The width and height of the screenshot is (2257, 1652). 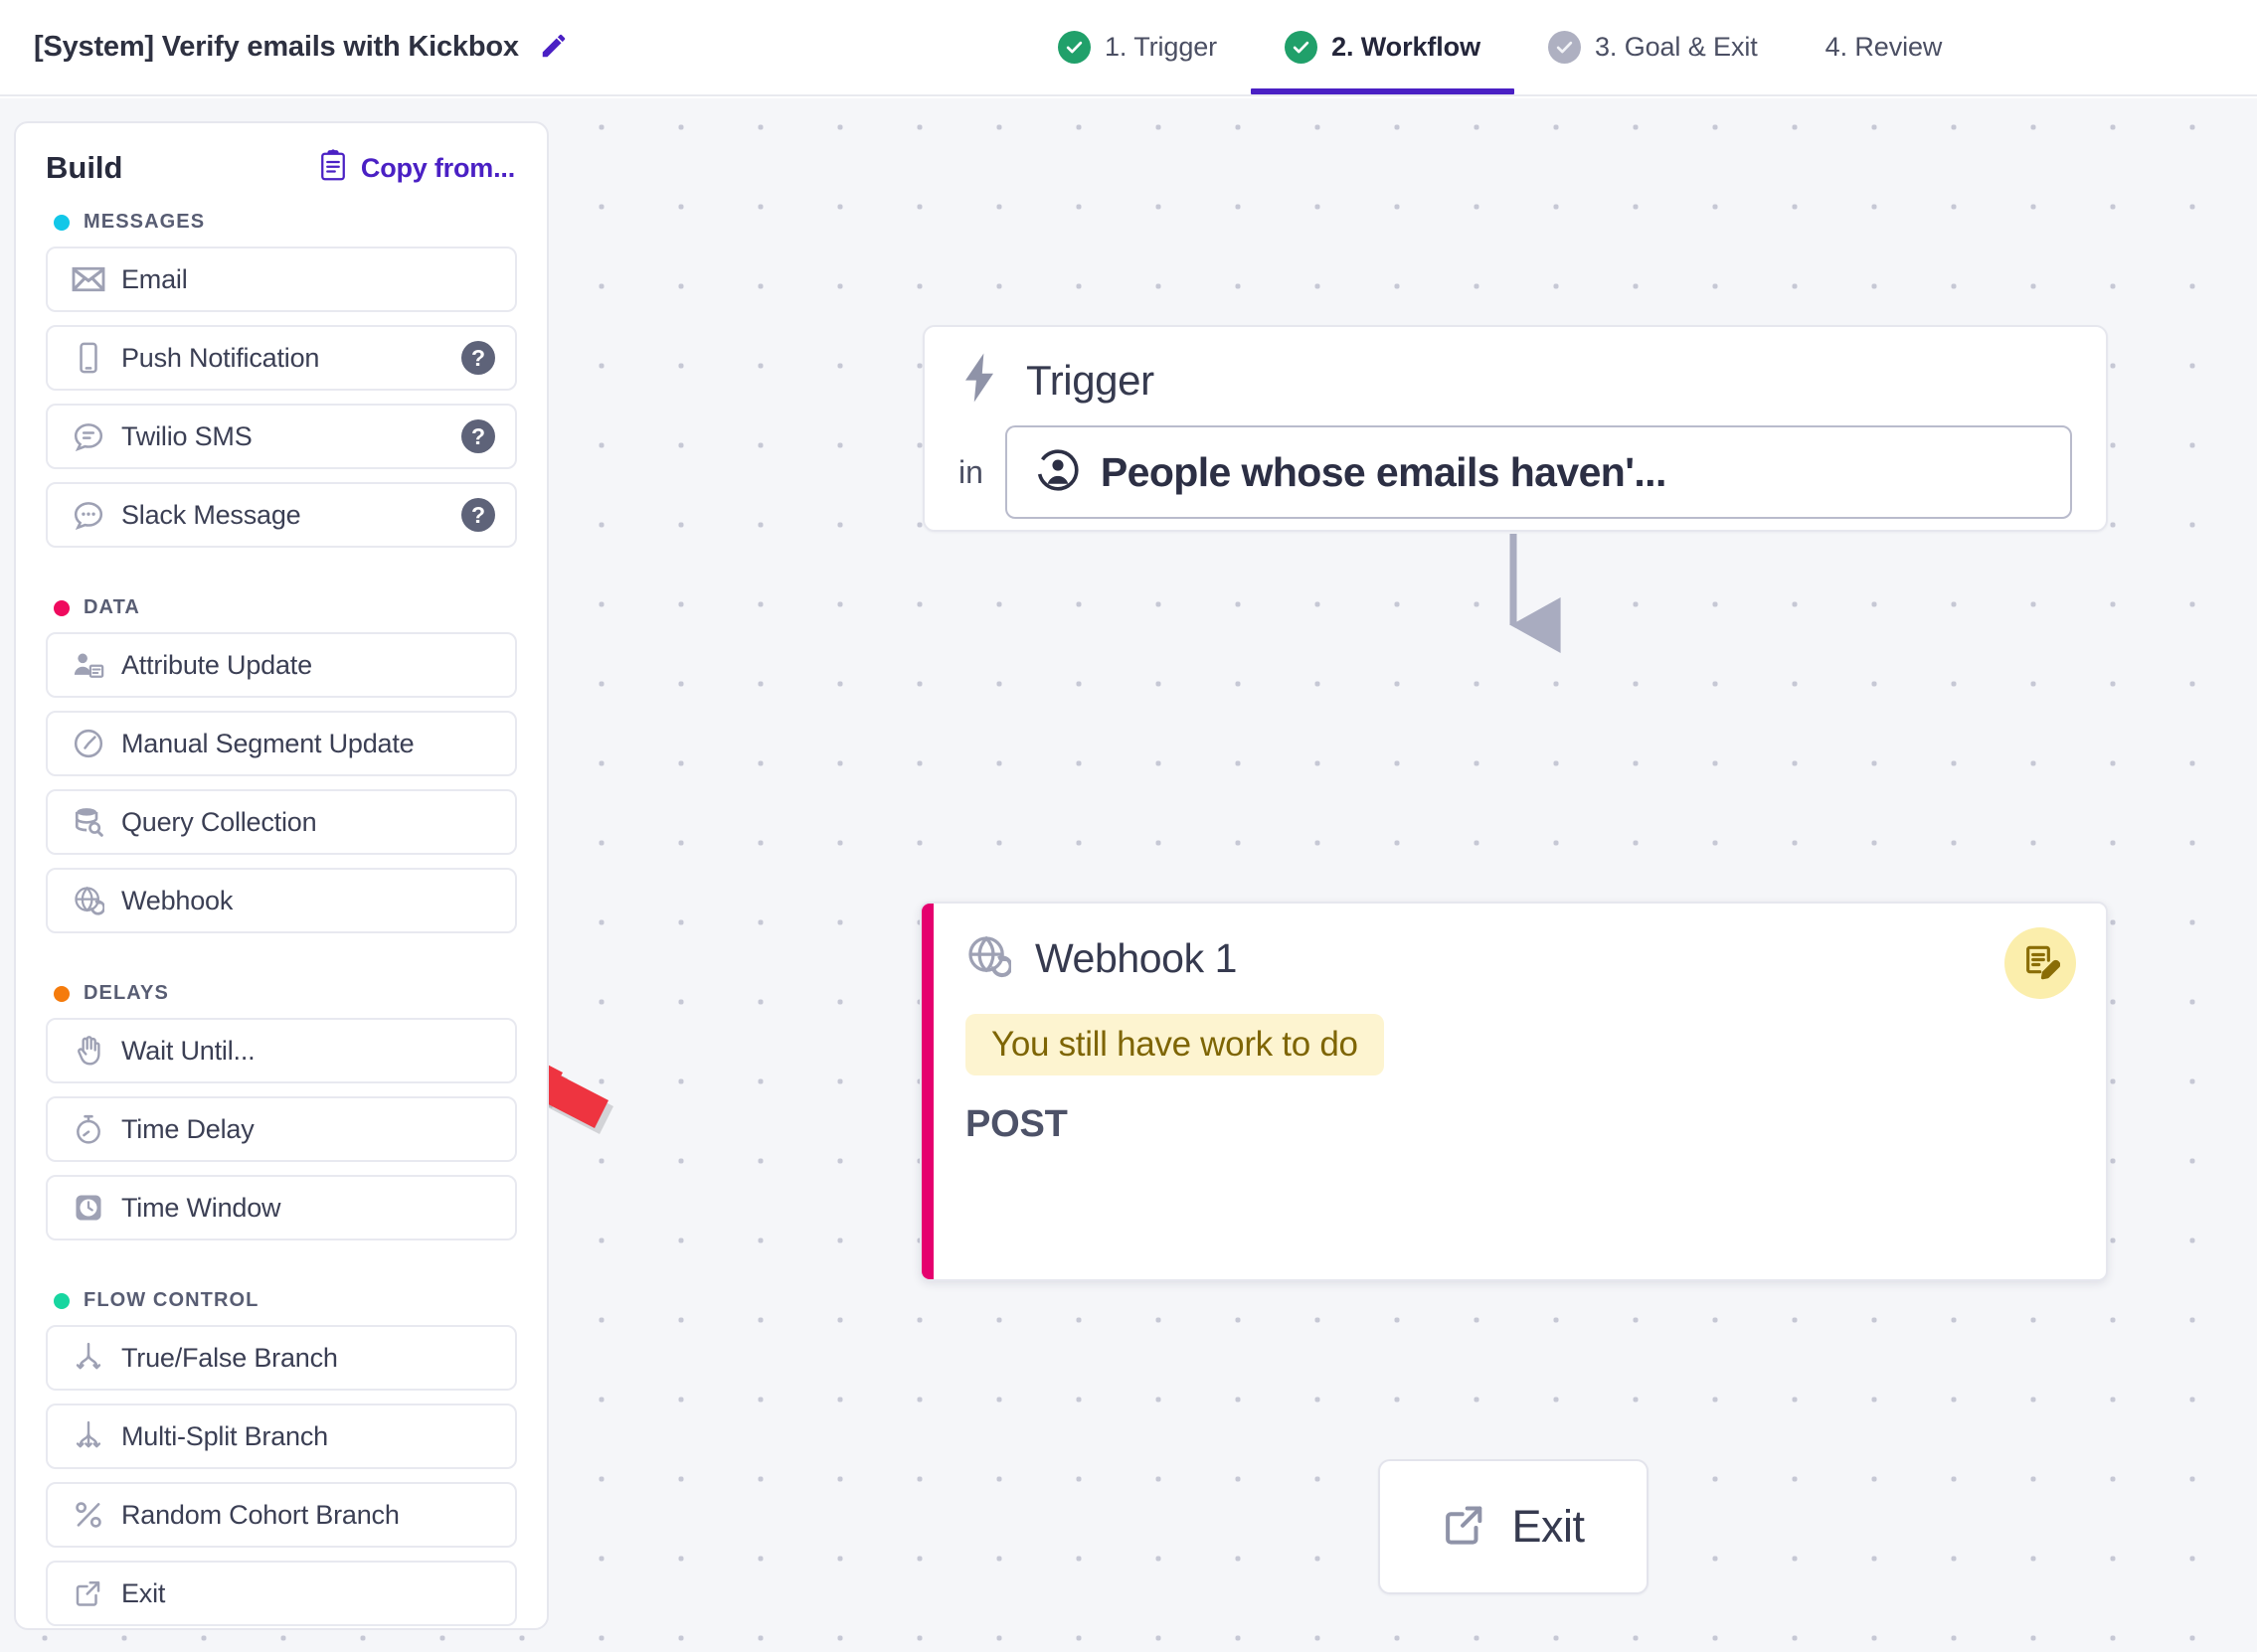 What do you see at coordinates (88, 1358) in the screenshot?
I see `branch-two-icon` at bounding box center [88, 1358].